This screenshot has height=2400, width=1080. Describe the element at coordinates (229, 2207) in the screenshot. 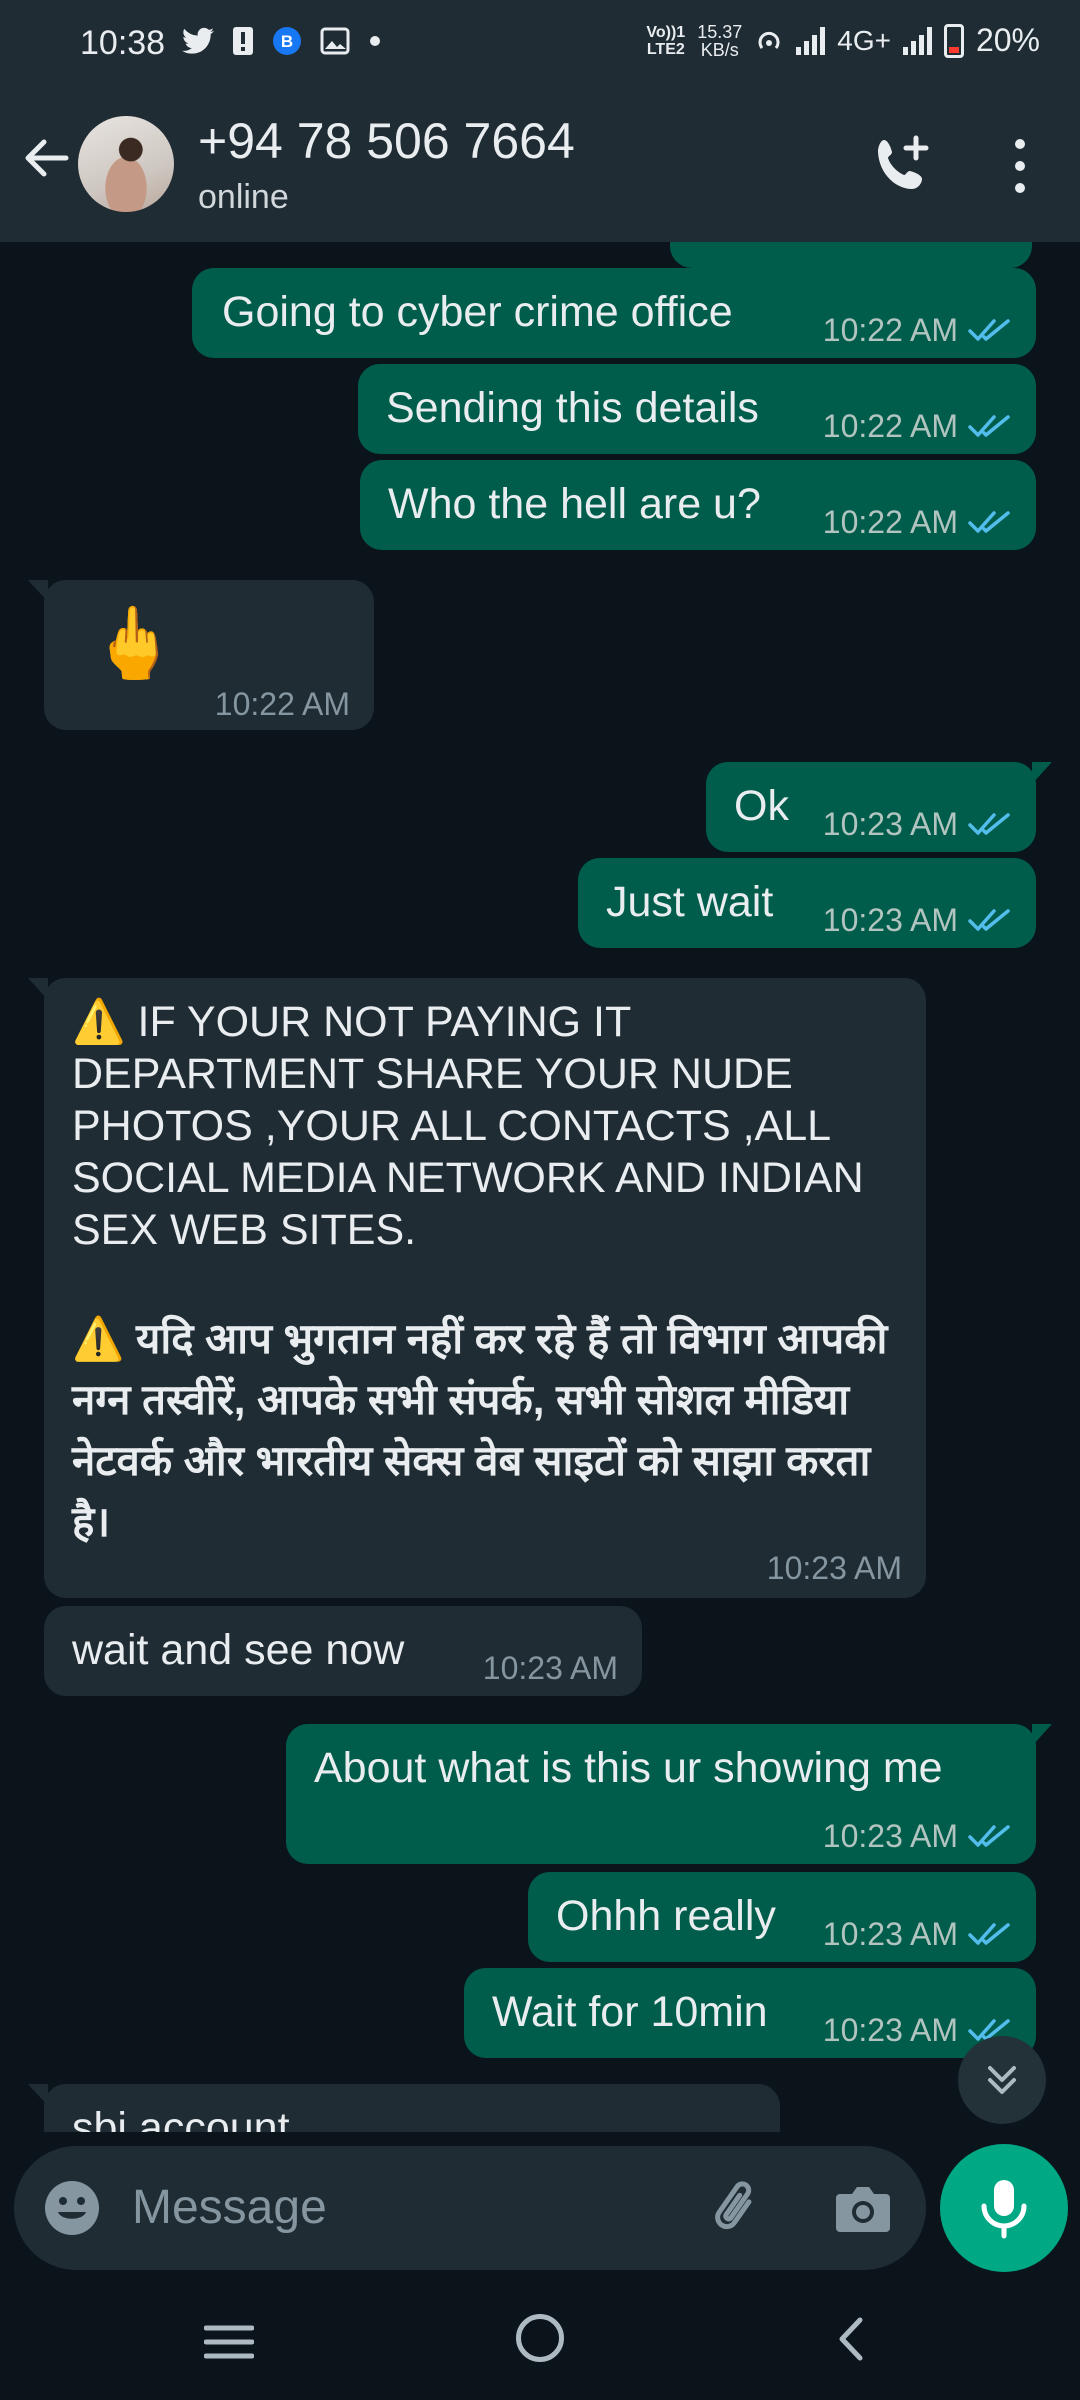

I see `message-input: Message` at that location.